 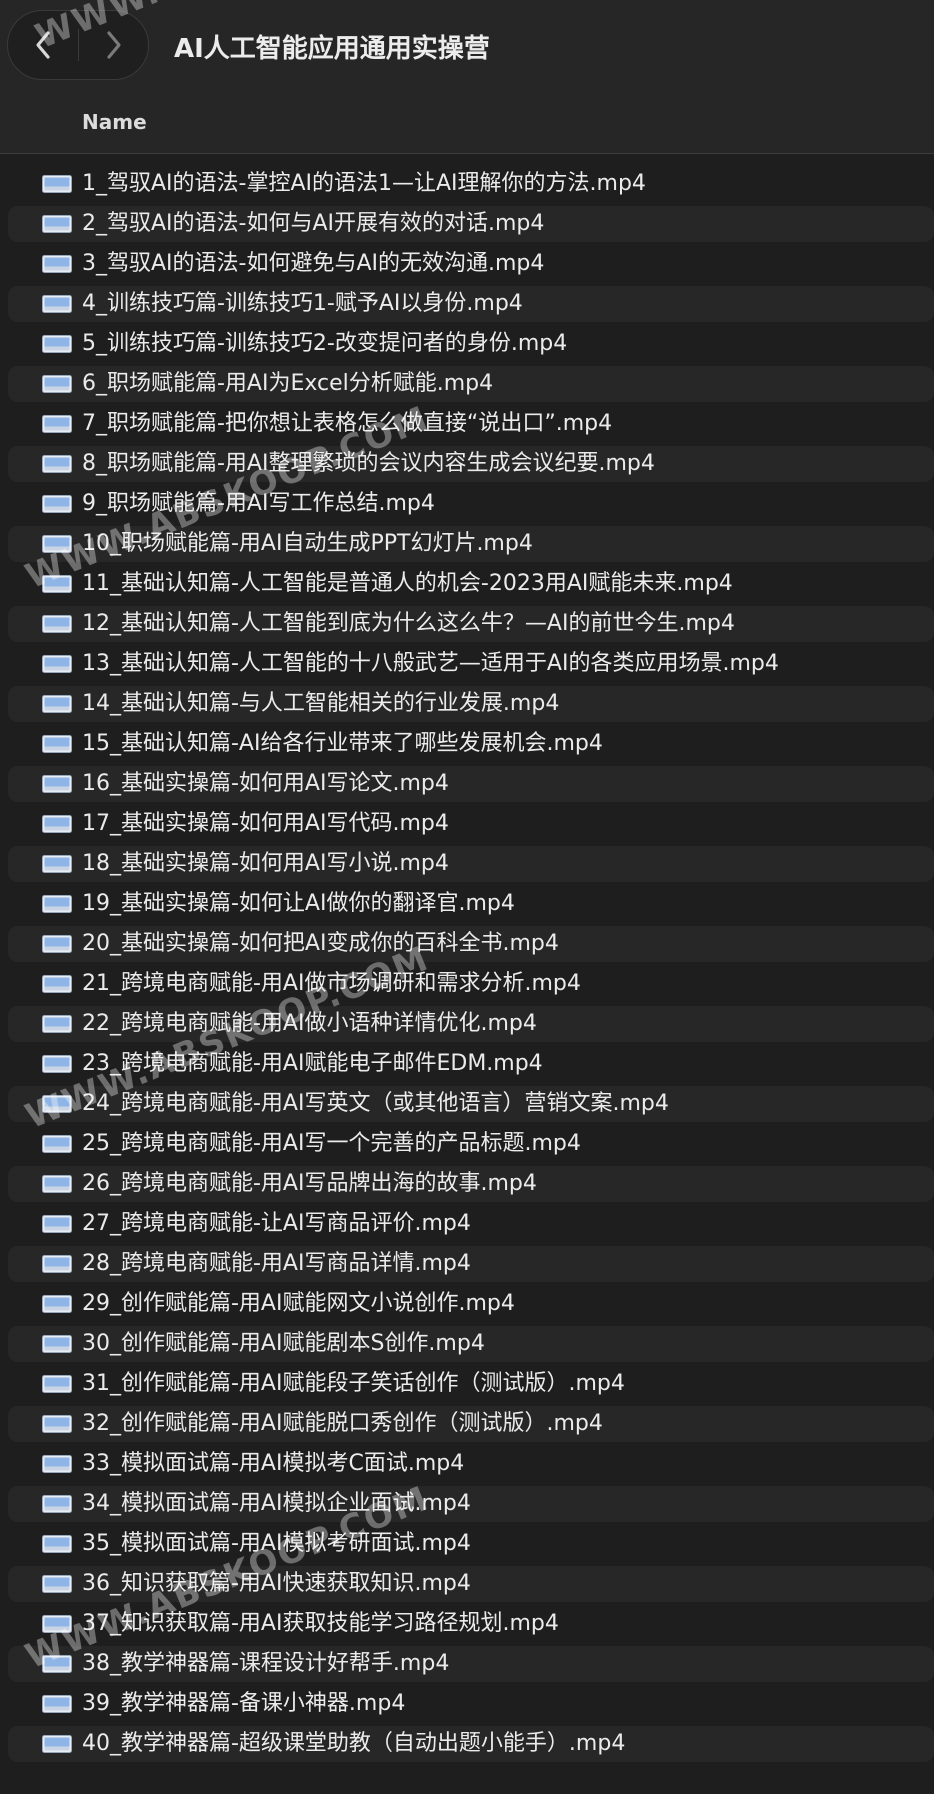 What do you see at coordinates (342, 743) in the screenshot?
I see `file-name: 15_基础认知篇-AI给各行业带来了哪些发展机会.mp4` at bounding box center [342, 743].